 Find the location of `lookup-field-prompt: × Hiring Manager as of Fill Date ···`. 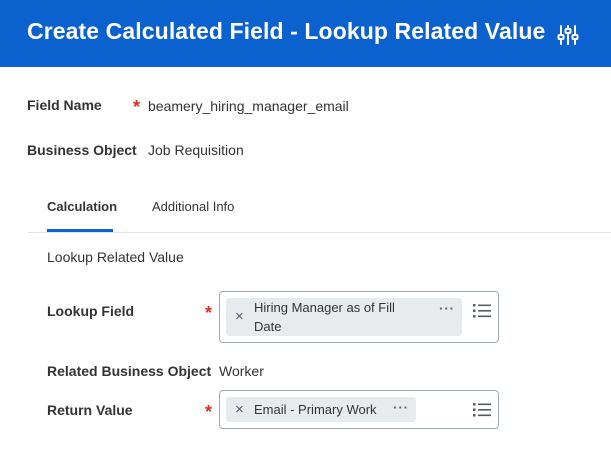

lookup-field-prompt: × Hiring Manager as of Fill Date ··· is located at coordinates (359, 317).